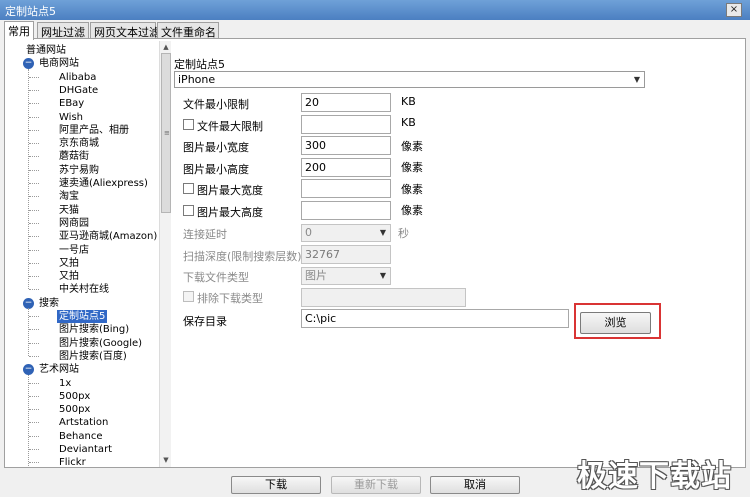 The height and width of the screenshot is (497, 750). I want to click on tree-item: 淘宝, so click(69, 196).